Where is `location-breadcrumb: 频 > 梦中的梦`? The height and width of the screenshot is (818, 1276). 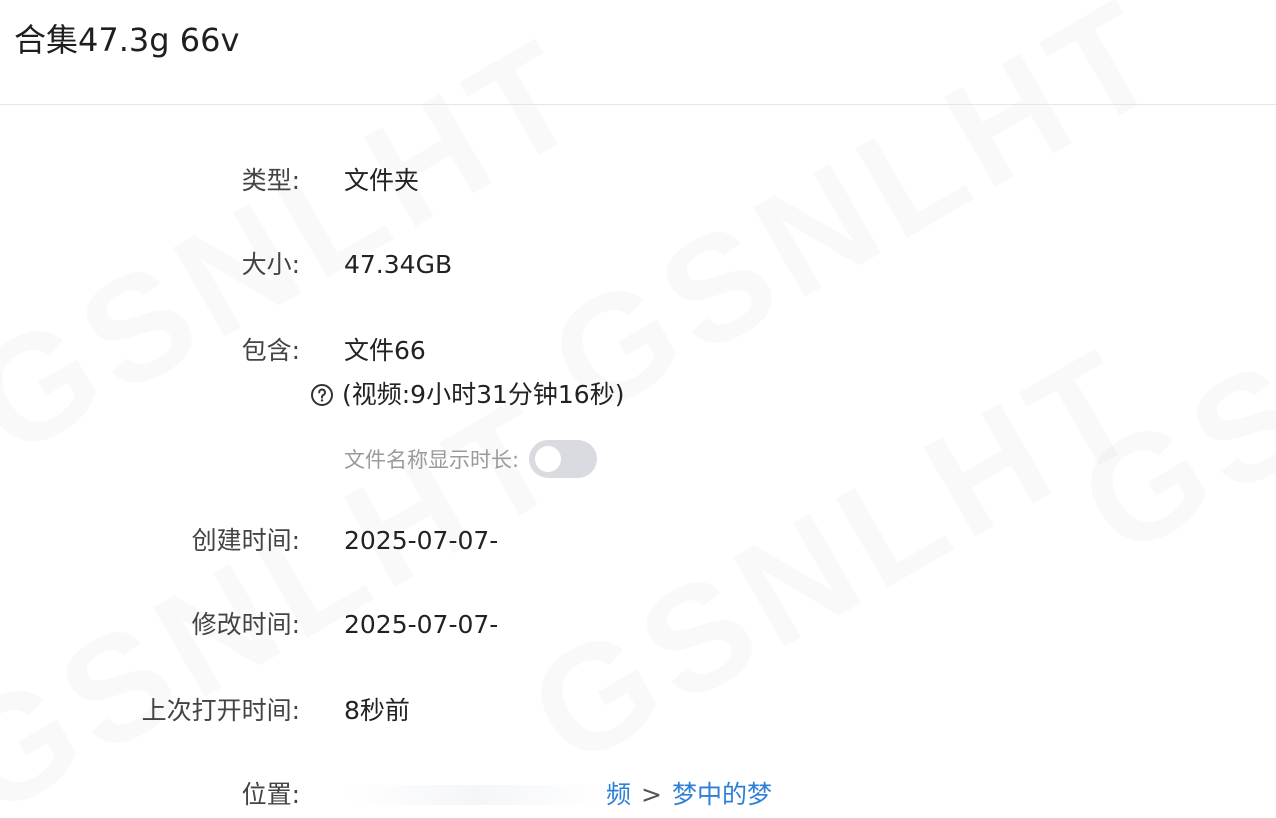
location-breadcrumb: 频 > 梦中的梦 is located at coordinates (558, 795).